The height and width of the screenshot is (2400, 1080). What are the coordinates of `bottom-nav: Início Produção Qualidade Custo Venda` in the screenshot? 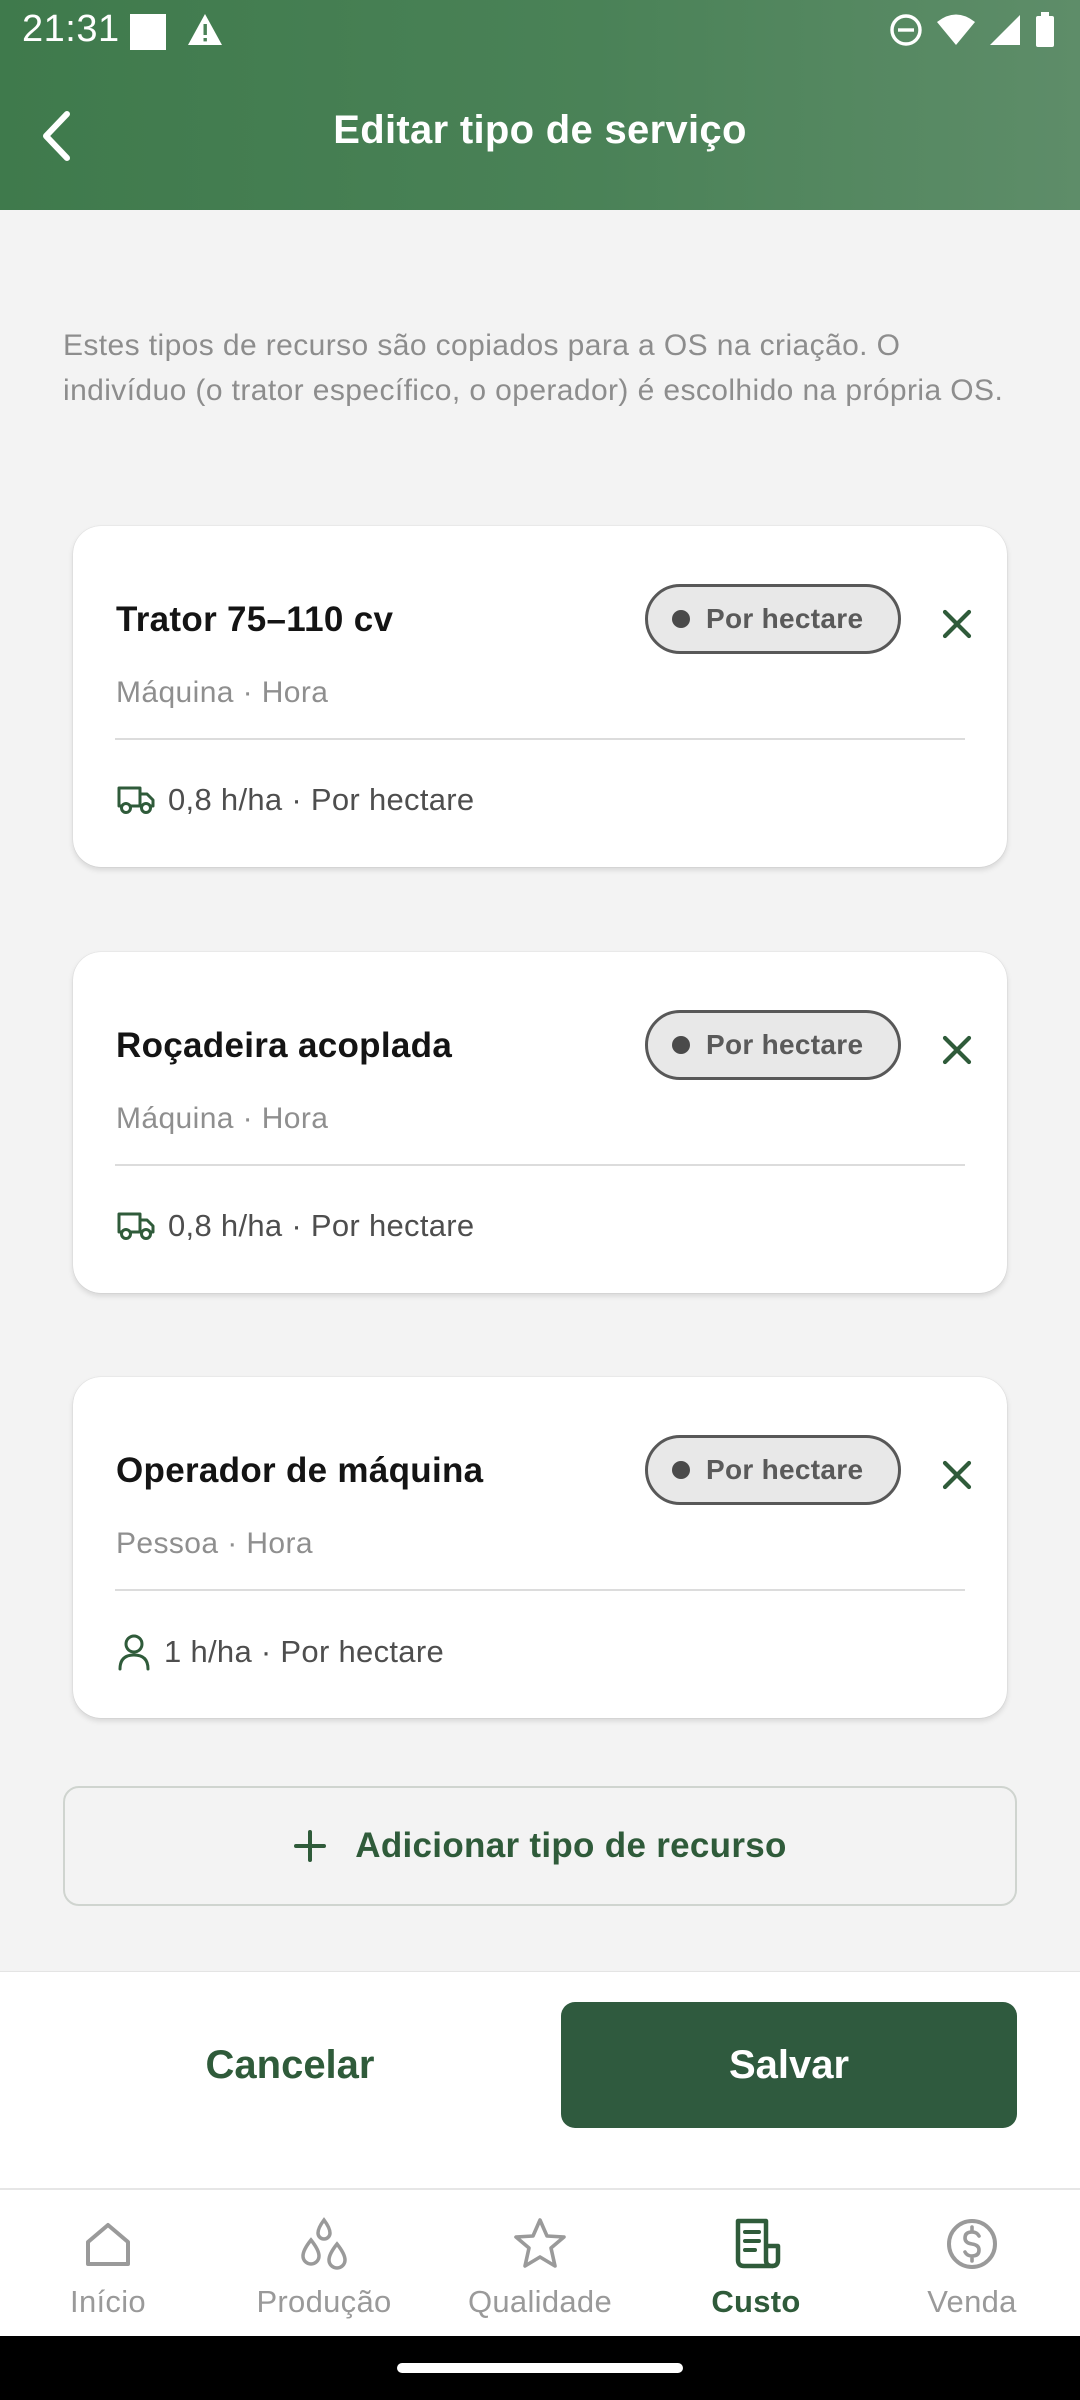 It's located at (540, 2262).